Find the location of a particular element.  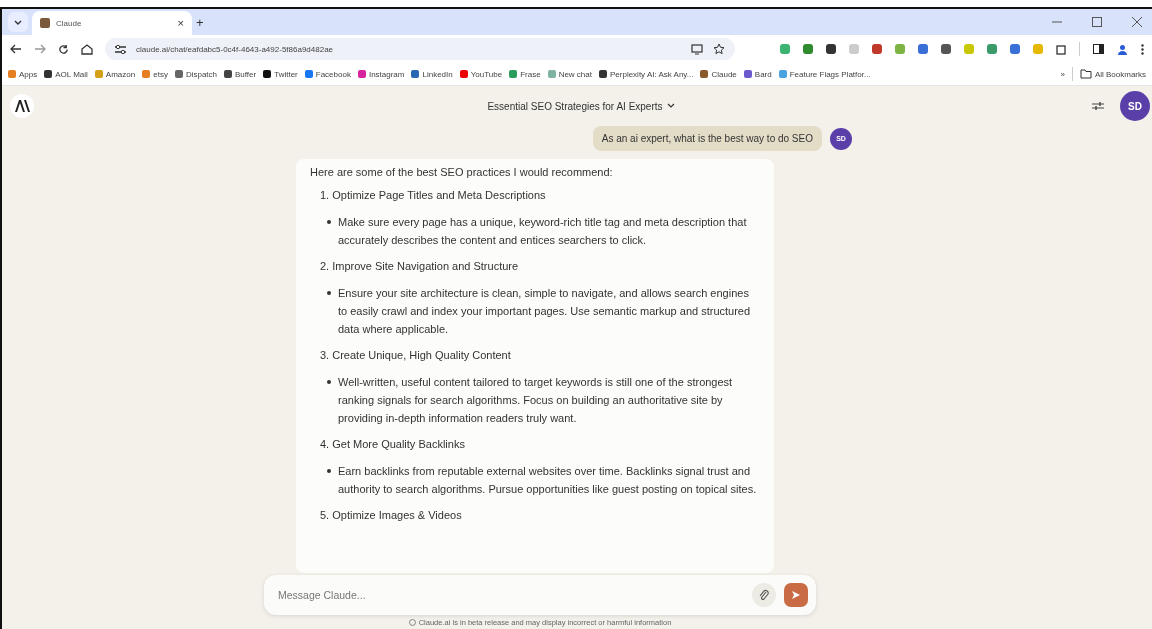

bullet-text: Make sure every page has a unique, keyword-rich title tag and meta description that accurately describes the content and entices searchers to click. is located at coordinates (543, 231).